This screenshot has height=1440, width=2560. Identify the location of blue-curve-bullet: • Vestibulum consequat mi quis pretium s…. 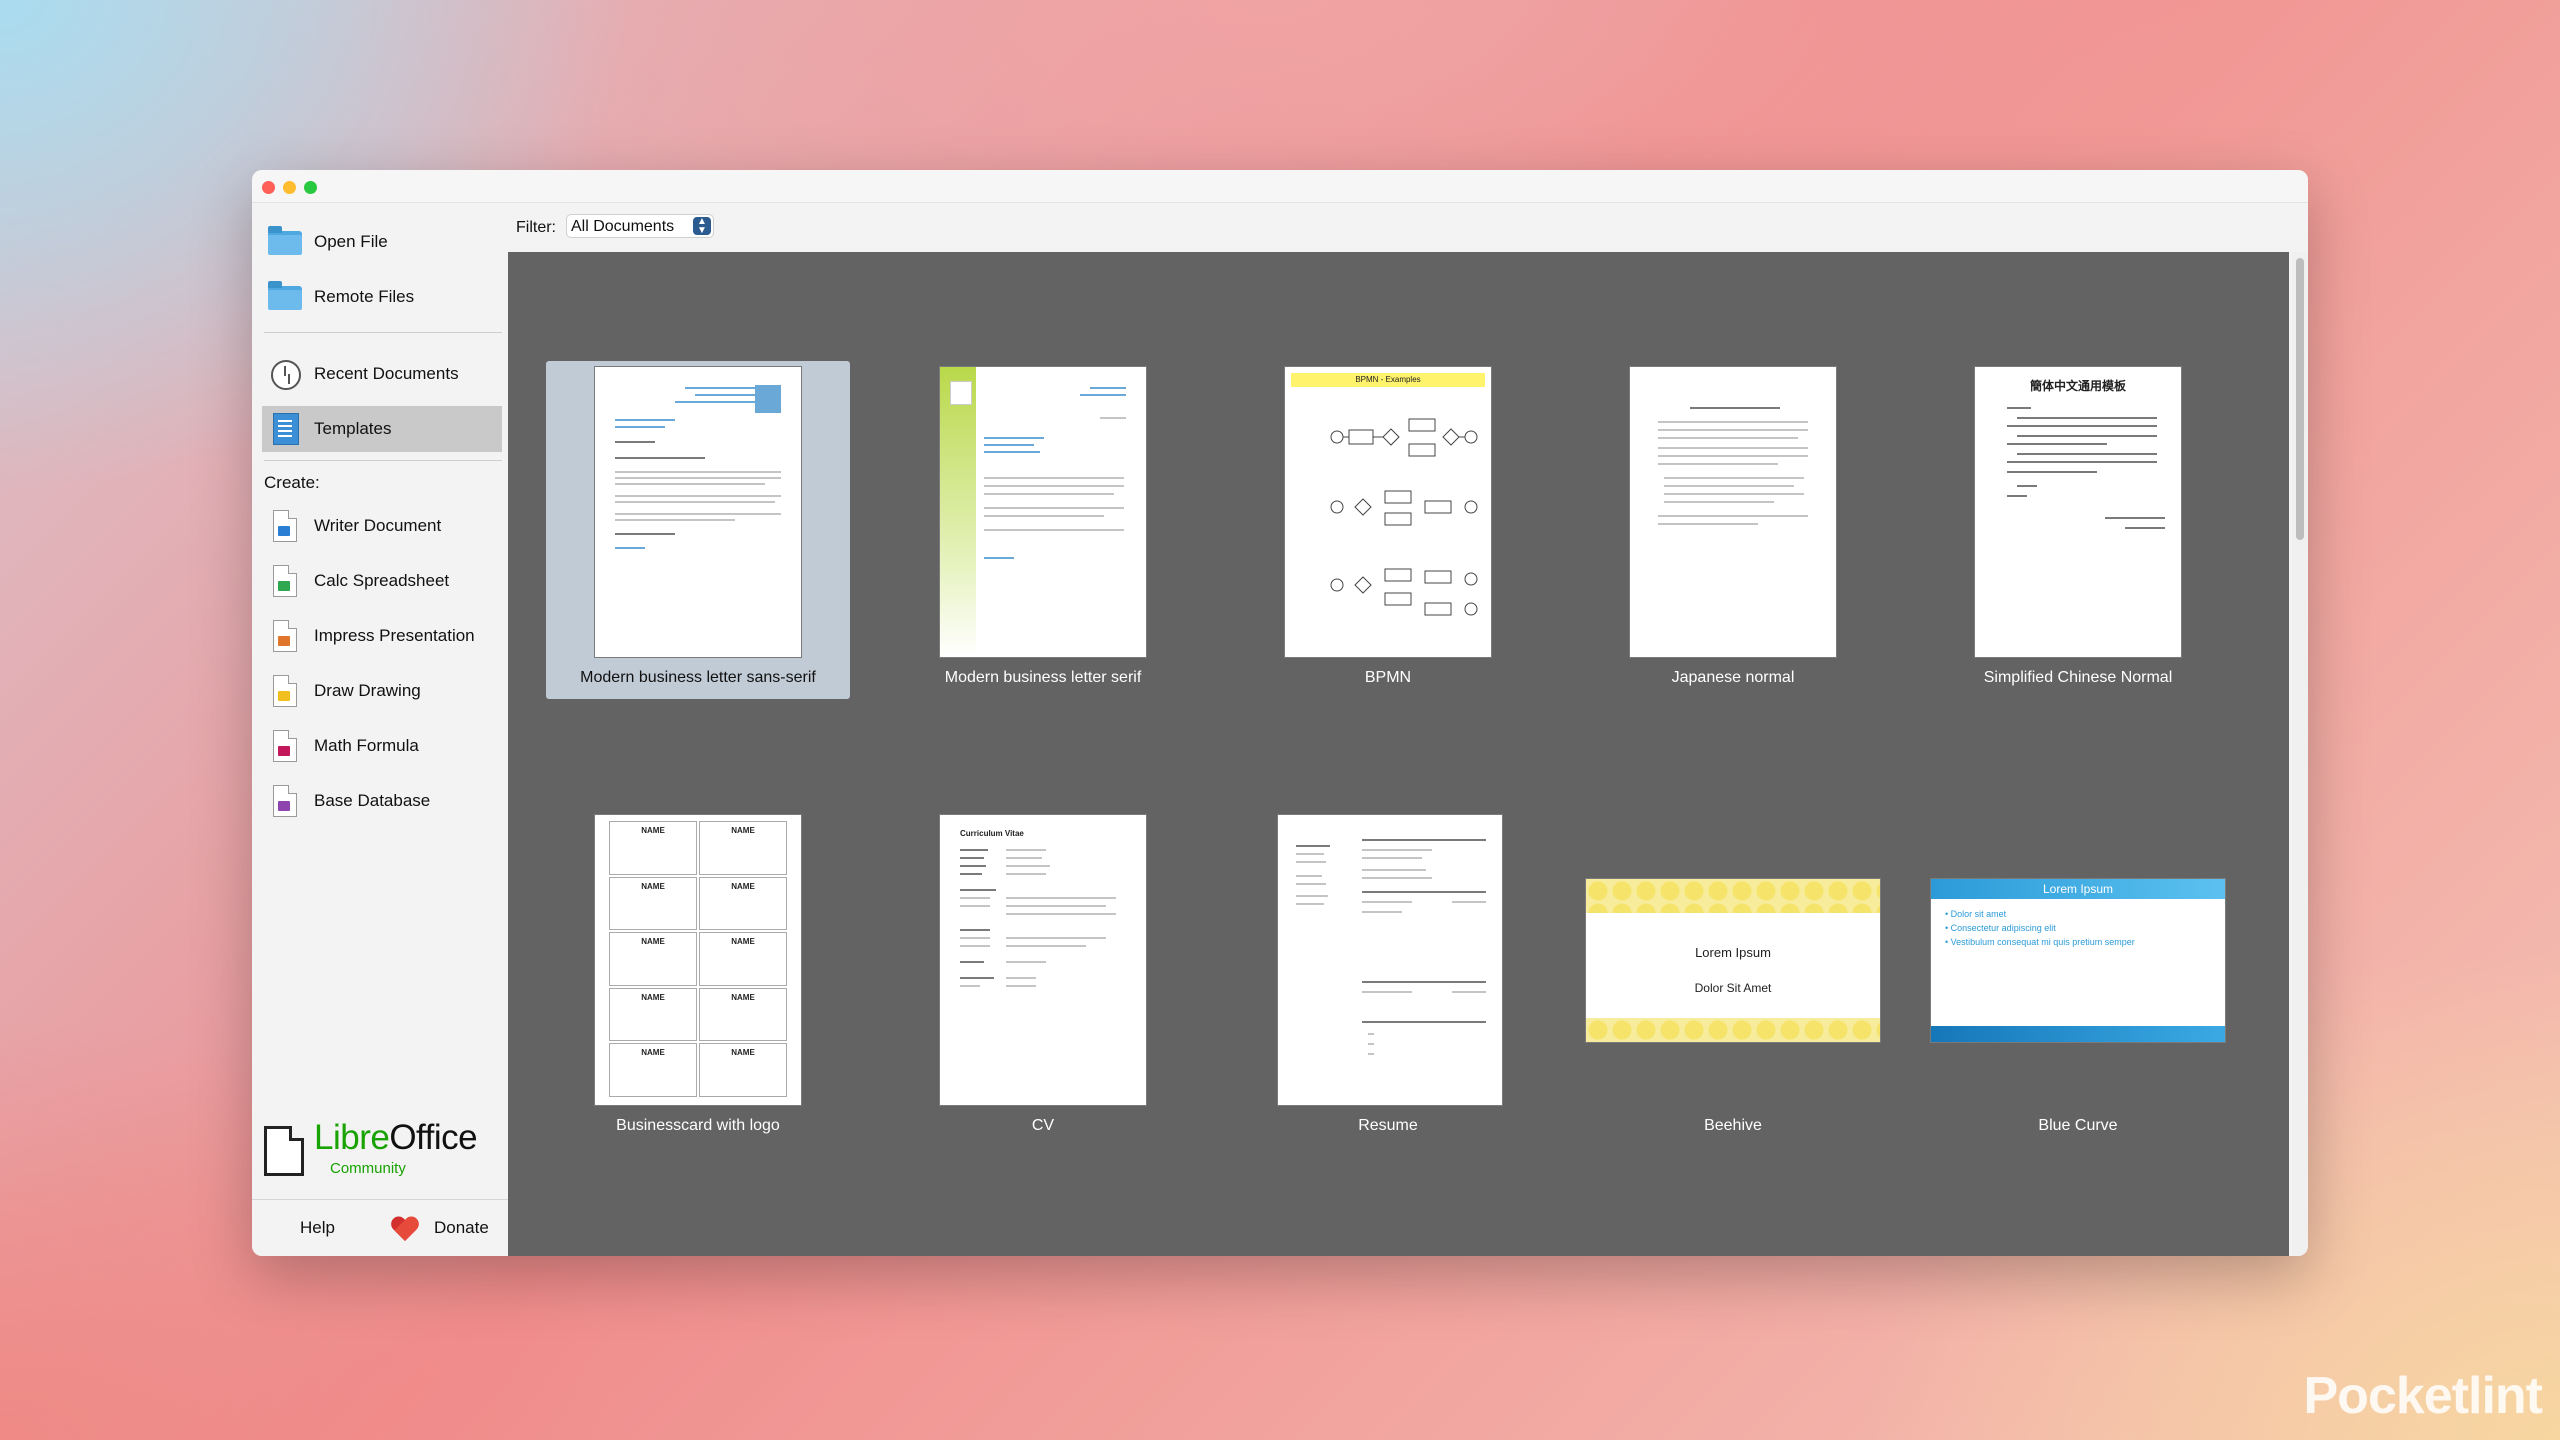
(2040, 942).